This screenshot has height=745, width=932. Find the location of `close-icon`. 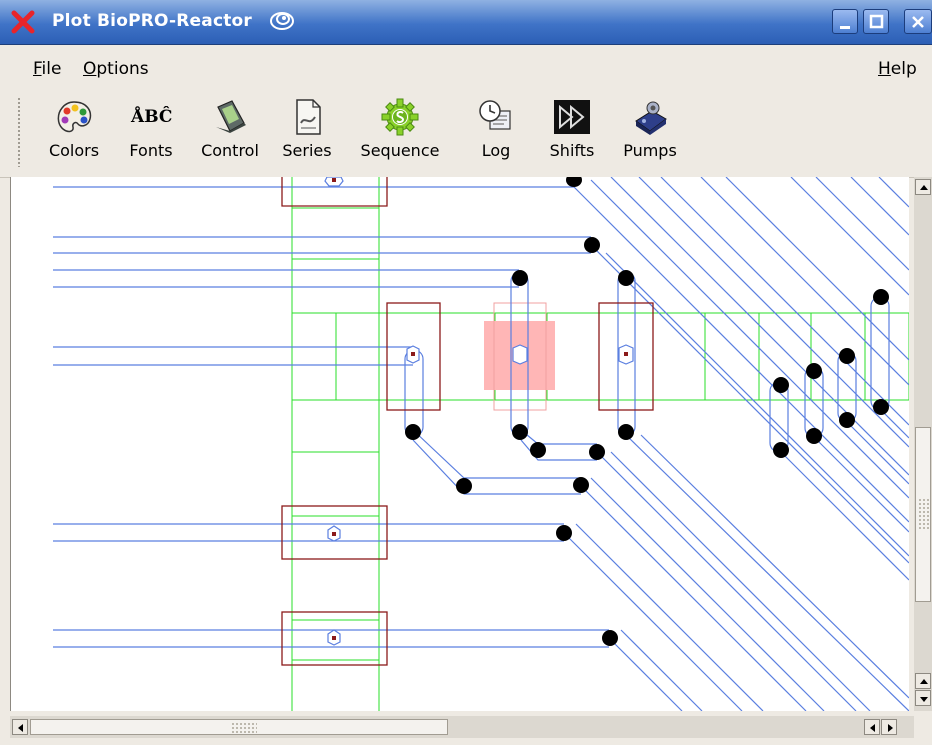

close-icon is located at coordinates (918, 22).